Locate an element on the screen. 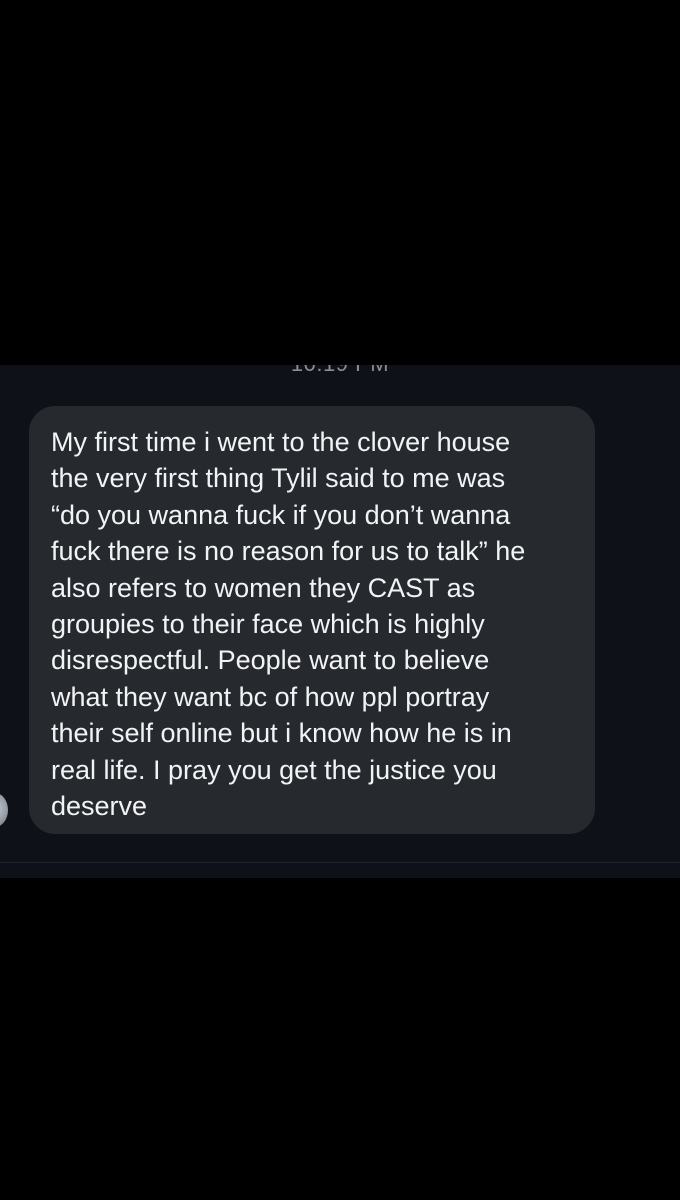 The image size is (680, 1200). message-line: deserve is located at coordinates (99, 806).